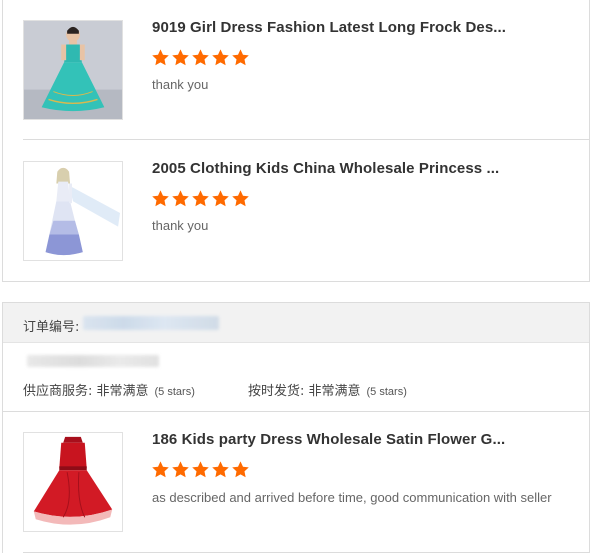 The height and width of the screenshot is (553, 590). What do you see at coordinates (73, 211) in the screenshot?
I see `white-princess-dress-image` at bounding box center [73, 211].